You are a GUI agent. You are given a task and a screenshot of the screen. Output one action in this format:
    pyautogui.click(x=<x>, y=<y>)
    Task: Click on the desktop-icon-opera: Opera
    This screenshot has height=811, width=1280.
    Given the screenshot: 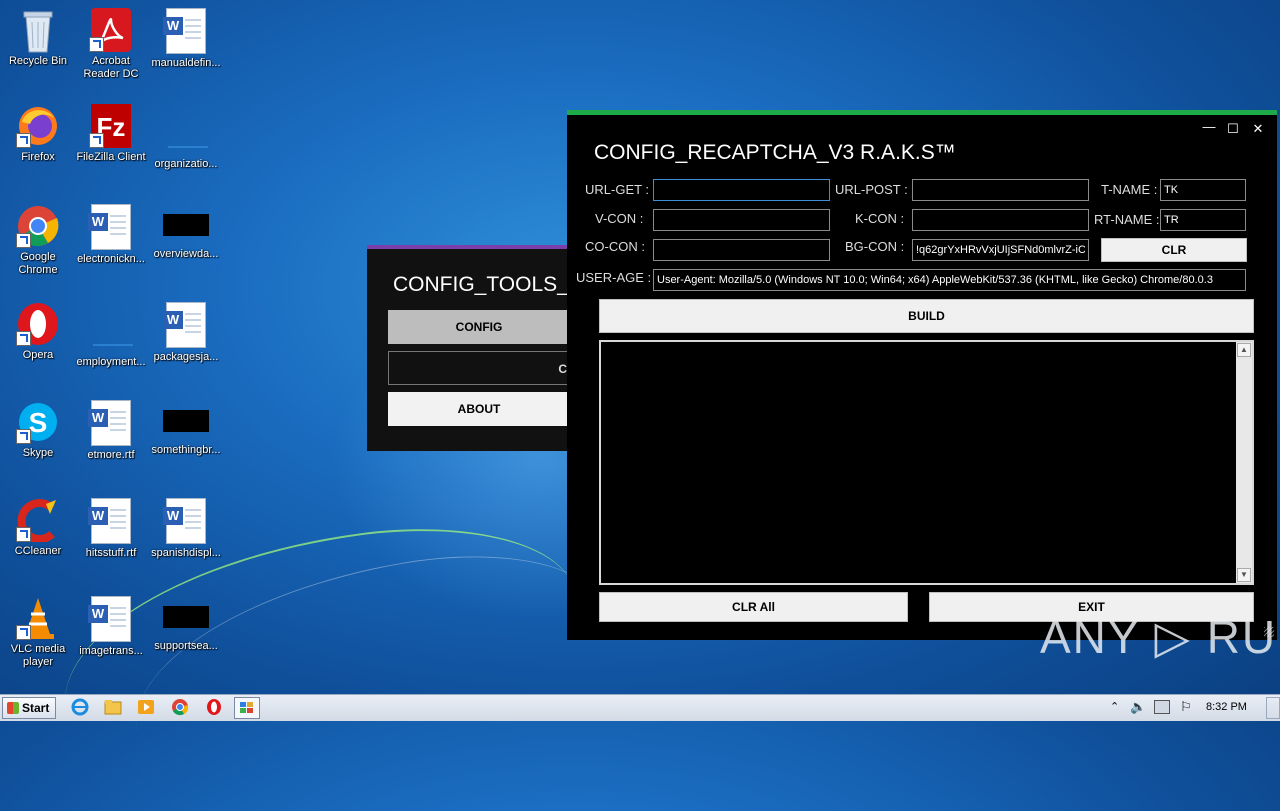 What is the action you would take?
    pyautogui.click(x=38, y=332)
    